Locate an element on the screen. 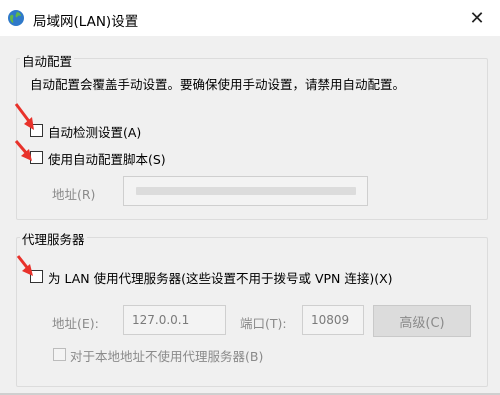 Image resolution: width=500 pixels, height=395 pixels. script-address-label: 地址(R) is located at coordinates (74, 194).